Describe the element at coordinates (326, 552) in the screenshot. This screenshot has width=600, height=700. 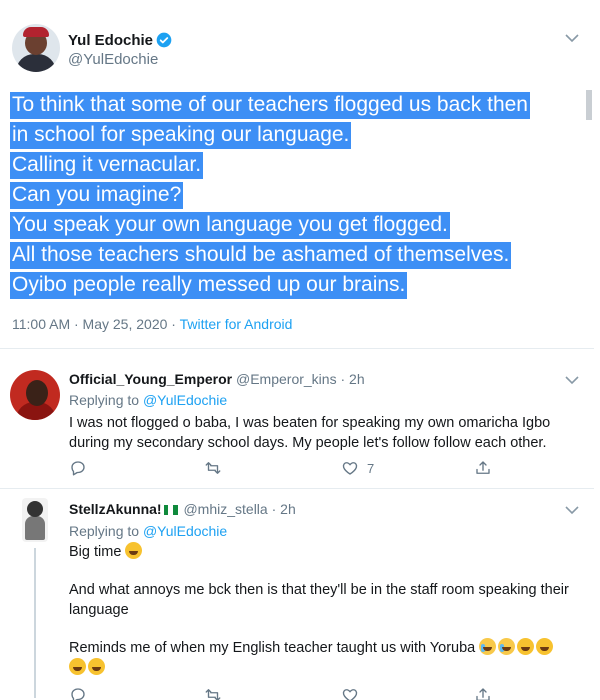
I see `reply-paragraph: Big time` at that location.